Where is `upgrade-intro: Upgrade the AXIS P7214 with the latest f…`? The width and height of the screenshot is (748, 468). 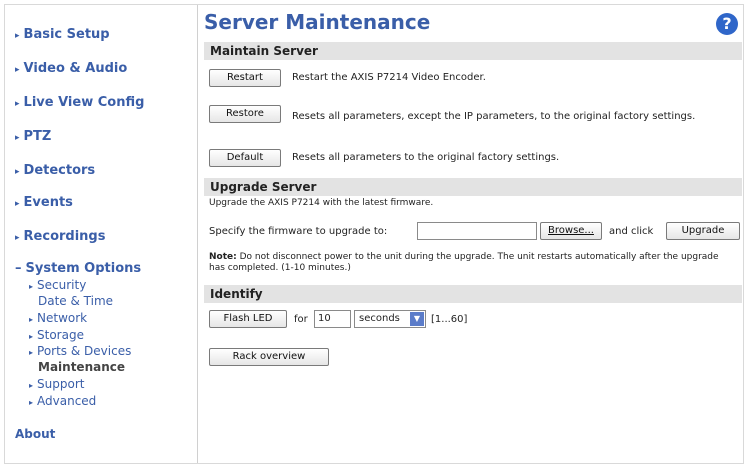
upgrade-intro: Upgrade the AXIS P7214 with the latest f… is located at coordinates (321, 203).